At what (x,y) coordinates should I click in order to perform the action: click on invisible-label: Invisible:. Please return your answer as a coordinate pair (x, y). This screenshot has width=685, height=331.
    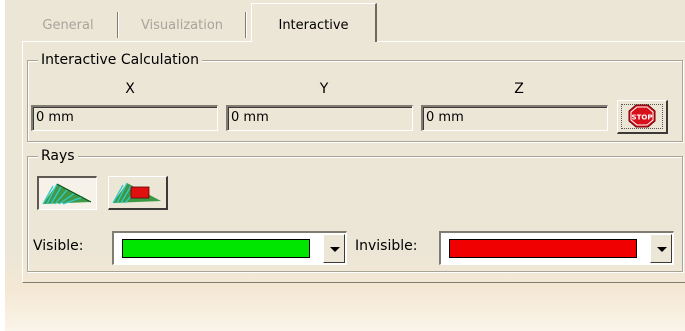
    Looking at the image, I should click on (386, 246).